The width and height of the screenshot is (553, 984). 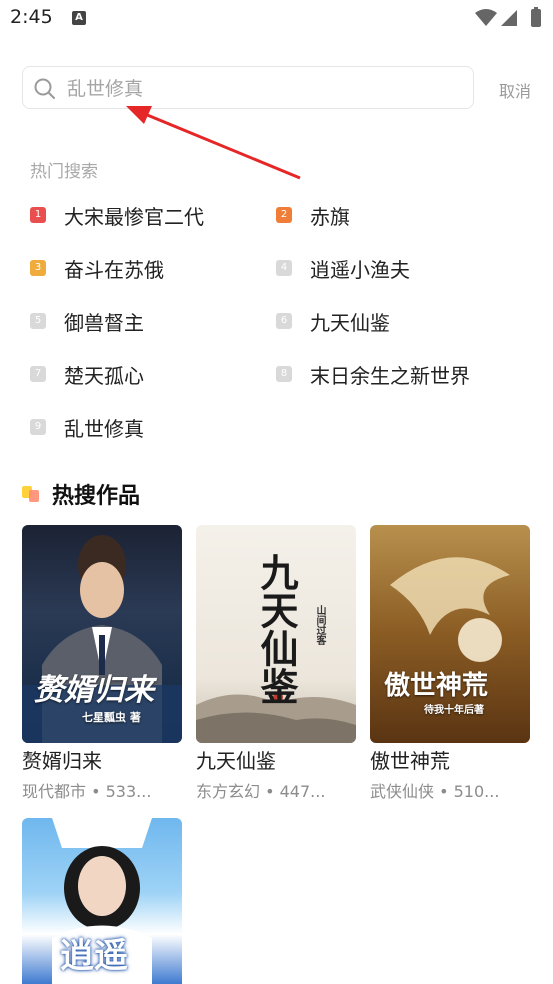 I want to click on book-cover: 傲世神荒 待我十年后著, so click(x=450, y=634).